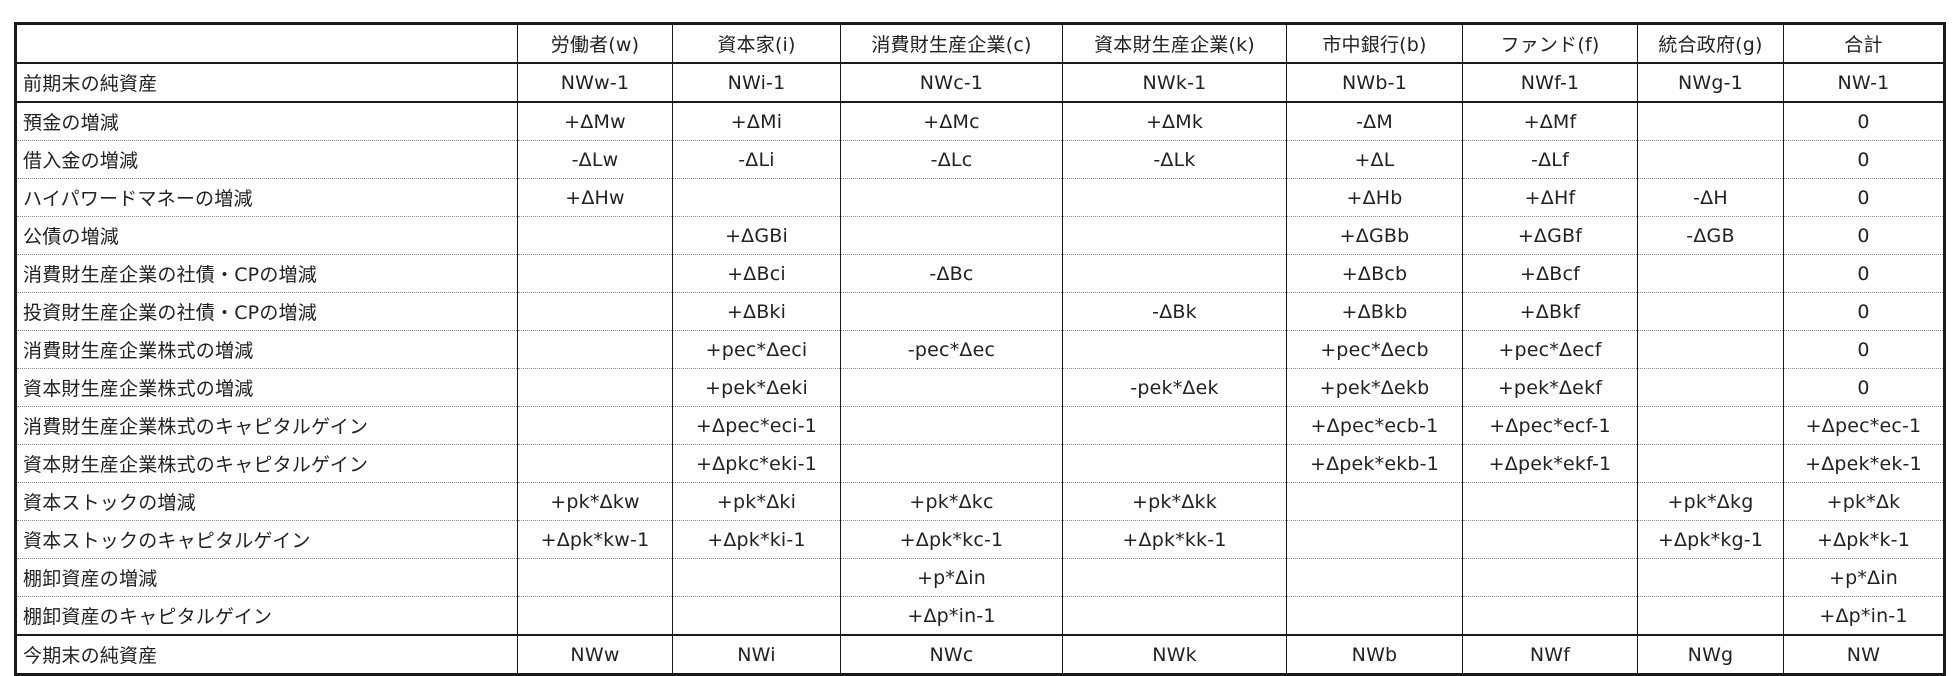 This screenshot has height=676, width=1959. I want to click on cell-commercial-banks: -ΔM, so click(1374, 121).